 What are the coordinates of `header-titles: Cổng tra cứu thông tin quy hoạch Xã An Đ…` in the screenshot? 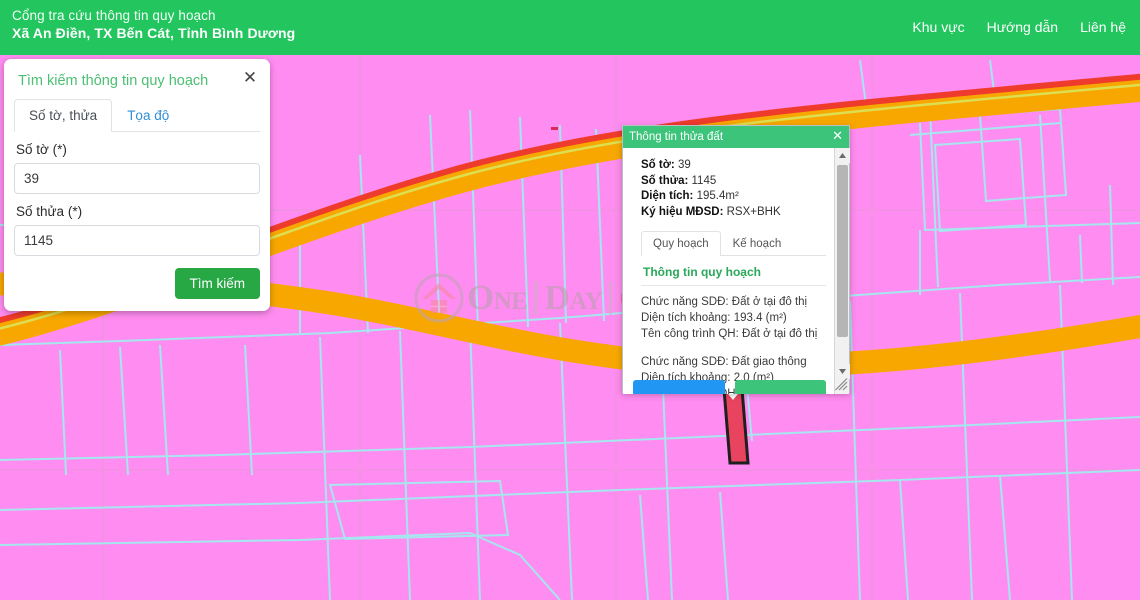 It's located at (153, 25).